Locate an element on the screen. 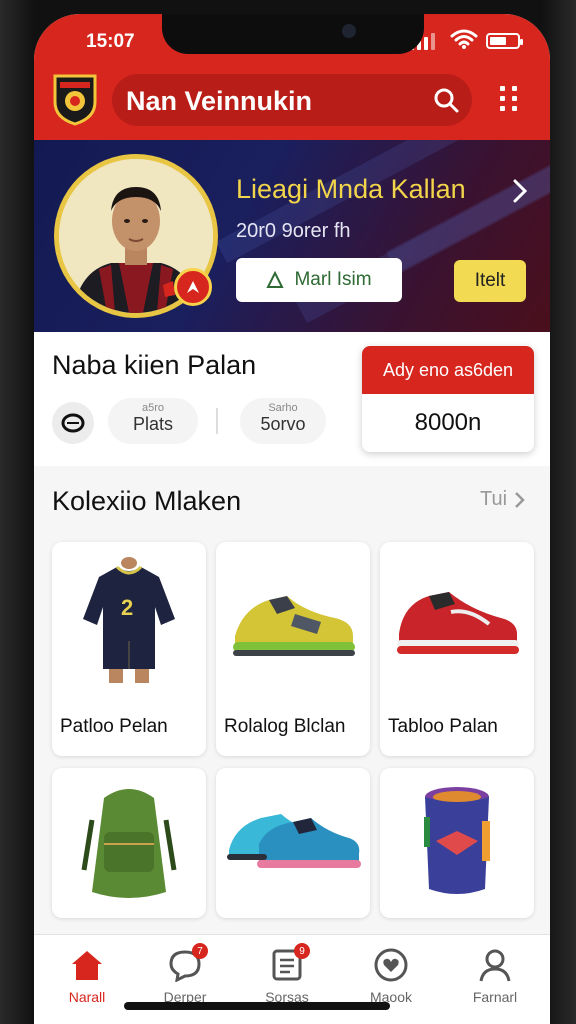 The height and width of the screenshot is (1024, 576). app-header: Nan Veinnukin is located at coordinates (292, 100).